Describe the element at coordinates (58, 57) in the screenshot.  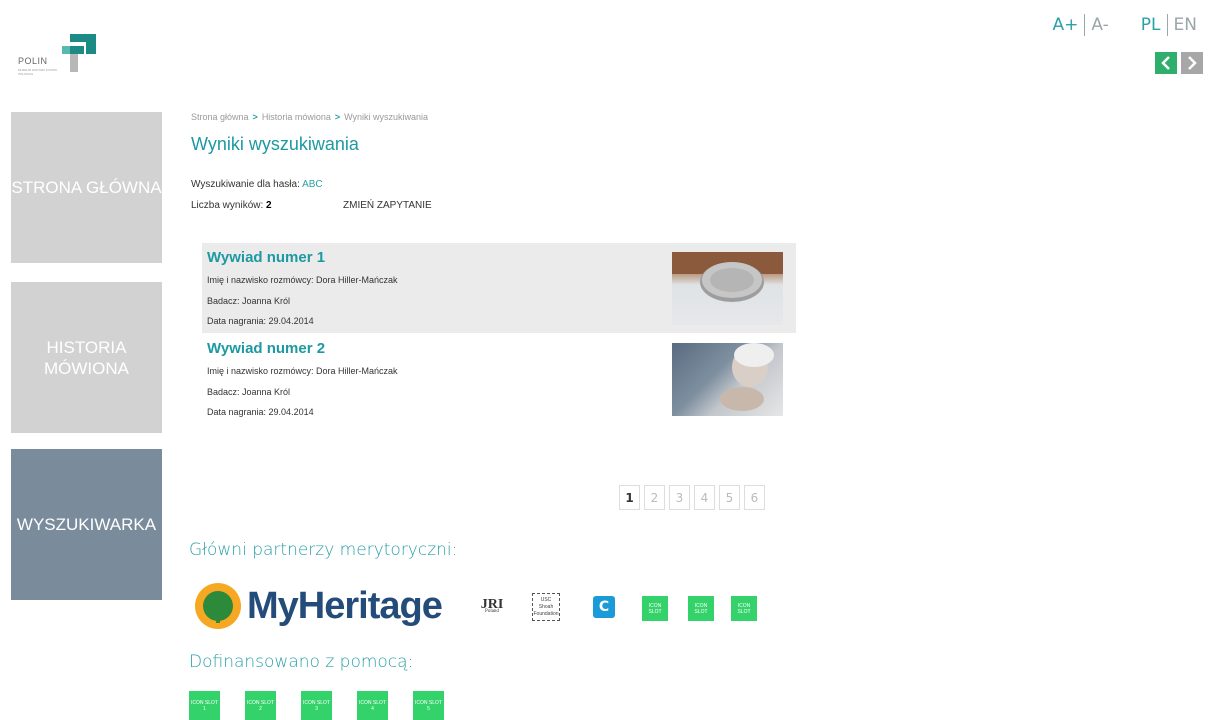
I see `polin-logo: POLIN MUZEUM HISTORII ŻYDÓW POLSKICH` at that location.